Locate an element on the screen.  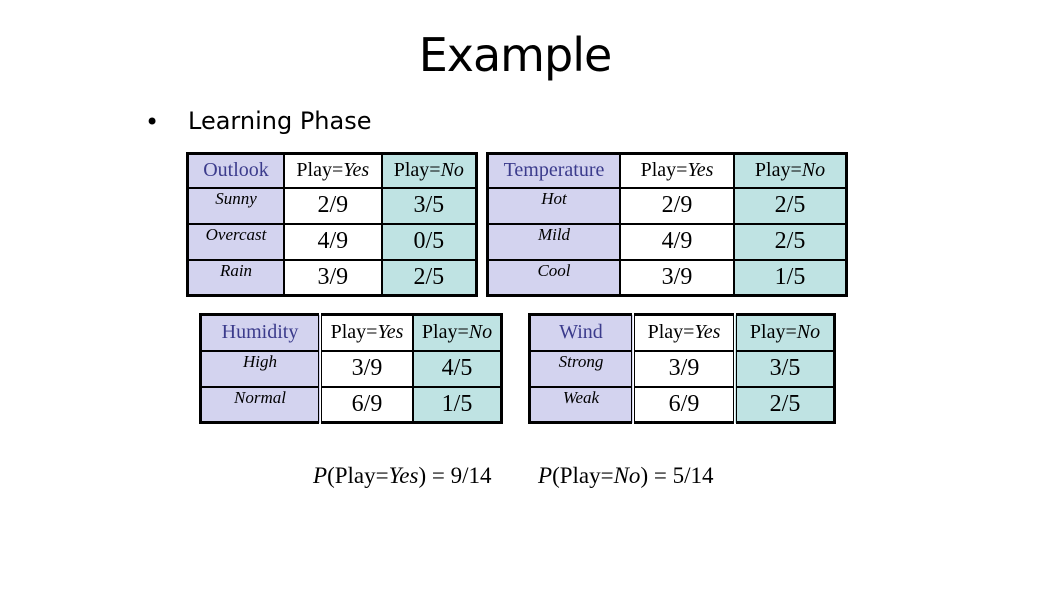
attribute-value: Cool is located at coordinates (553, 277).